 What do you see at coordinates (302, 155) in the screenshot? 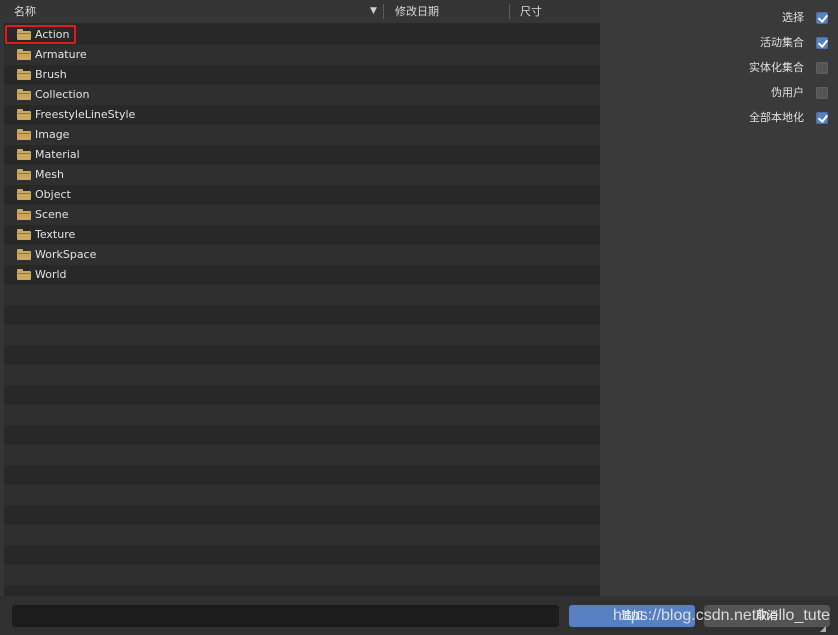
I see `file-item: Material` at bounding box center [302, 155].